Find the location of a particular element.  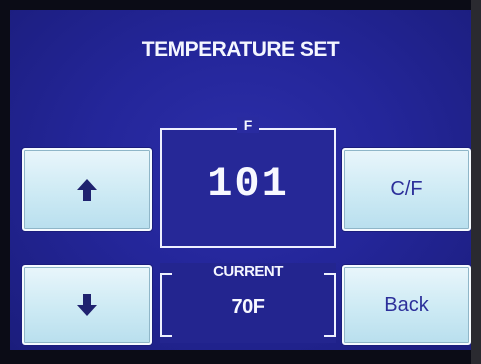

current-temperature-display: CURRENT 70F is located at coordinates (248, 303).